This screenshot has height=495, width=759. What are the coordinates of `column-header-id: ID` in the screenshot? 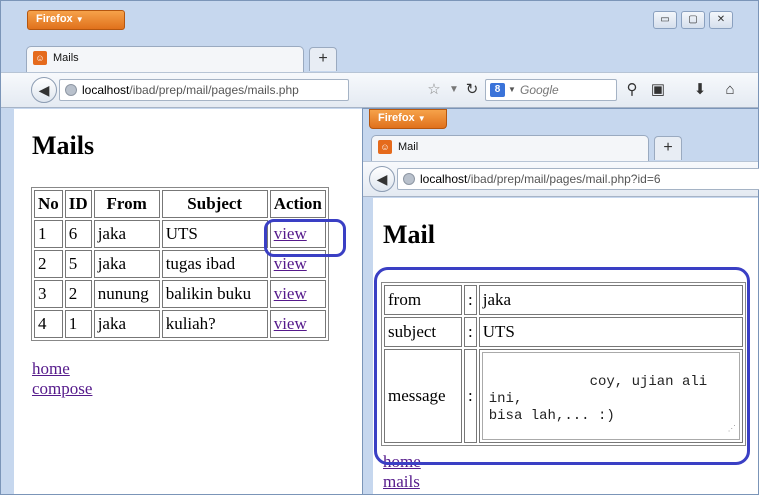 It's located at (78, 204).